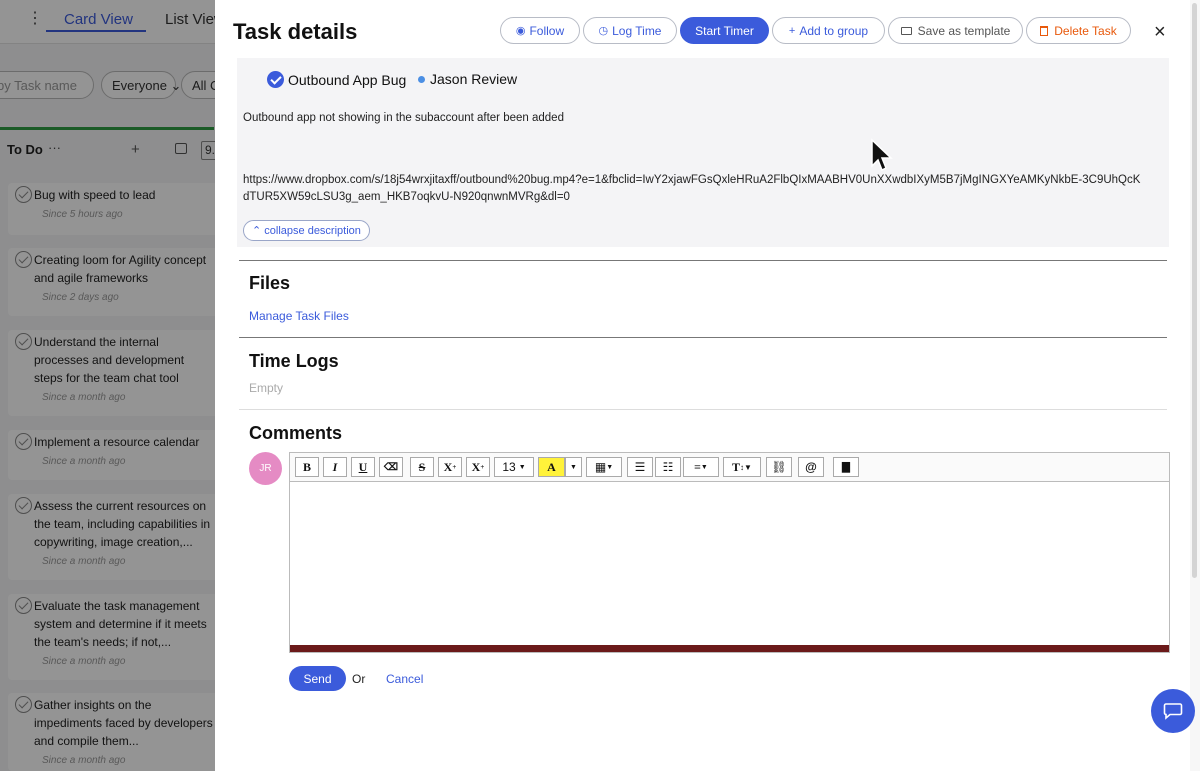  Describe the element at coordinates (270, 283) in the screenshot. I see `files-heading: Files` at that location.